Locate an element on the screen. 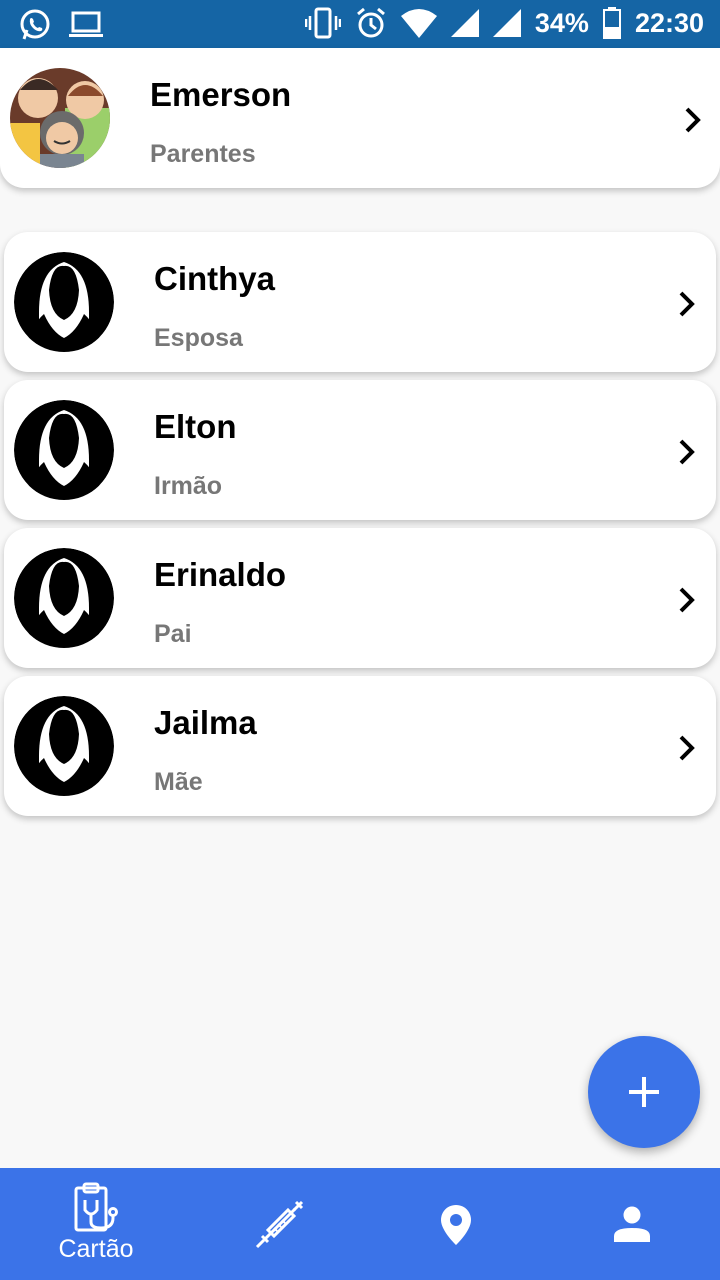  nav-item-profile is located at coordinates (631, 1224).